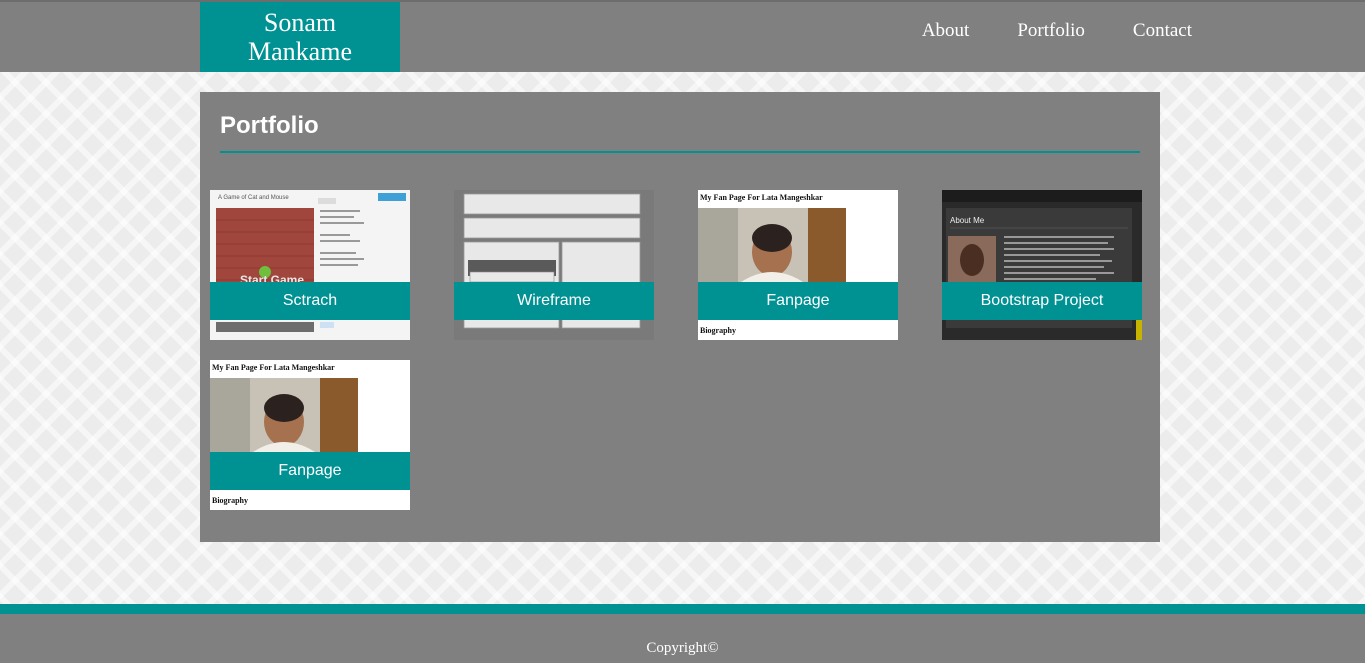  I want to click on portfolio-card-bootstrap: About Me Bootstrap Project, so click(1042, 265).